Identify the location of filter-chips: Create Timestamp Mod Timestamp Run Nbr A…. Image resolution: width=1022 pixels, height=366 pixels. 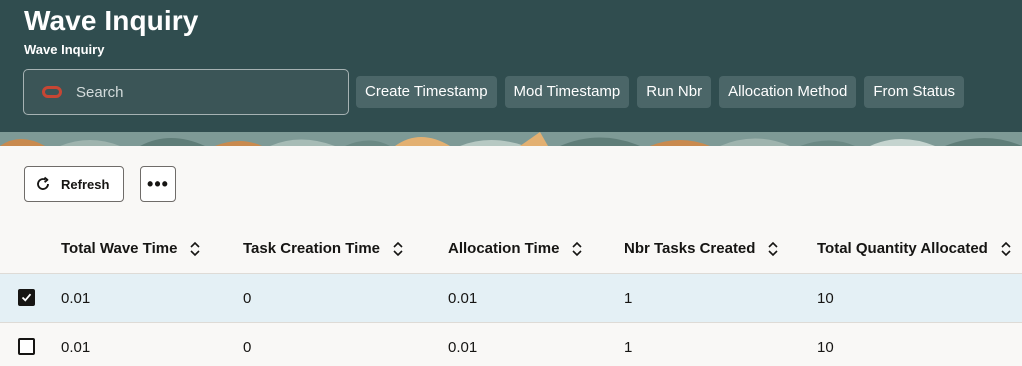
(660, 92).